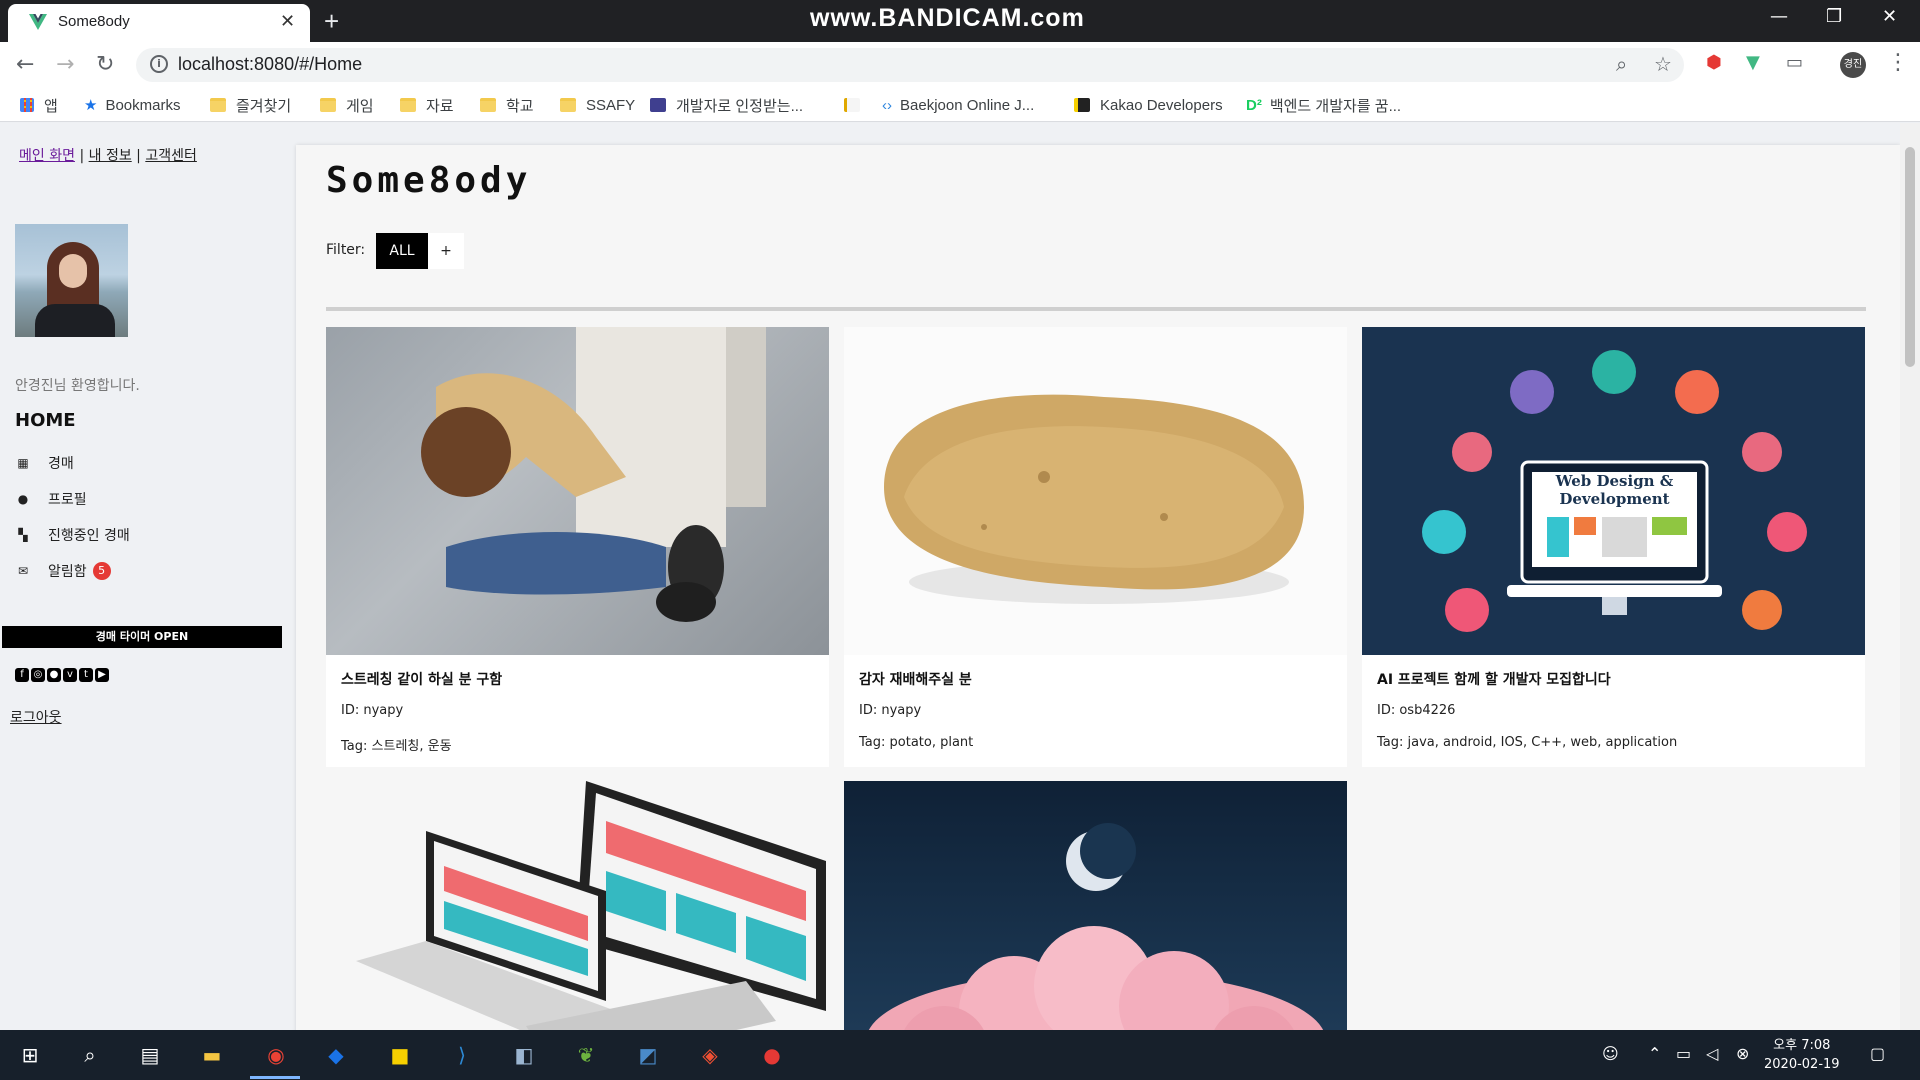 Image resolution: width=1920 pixels, height=1080 pixels. I want to click on welcome-text: 안경진님 환영합니다., so click(77, 386).